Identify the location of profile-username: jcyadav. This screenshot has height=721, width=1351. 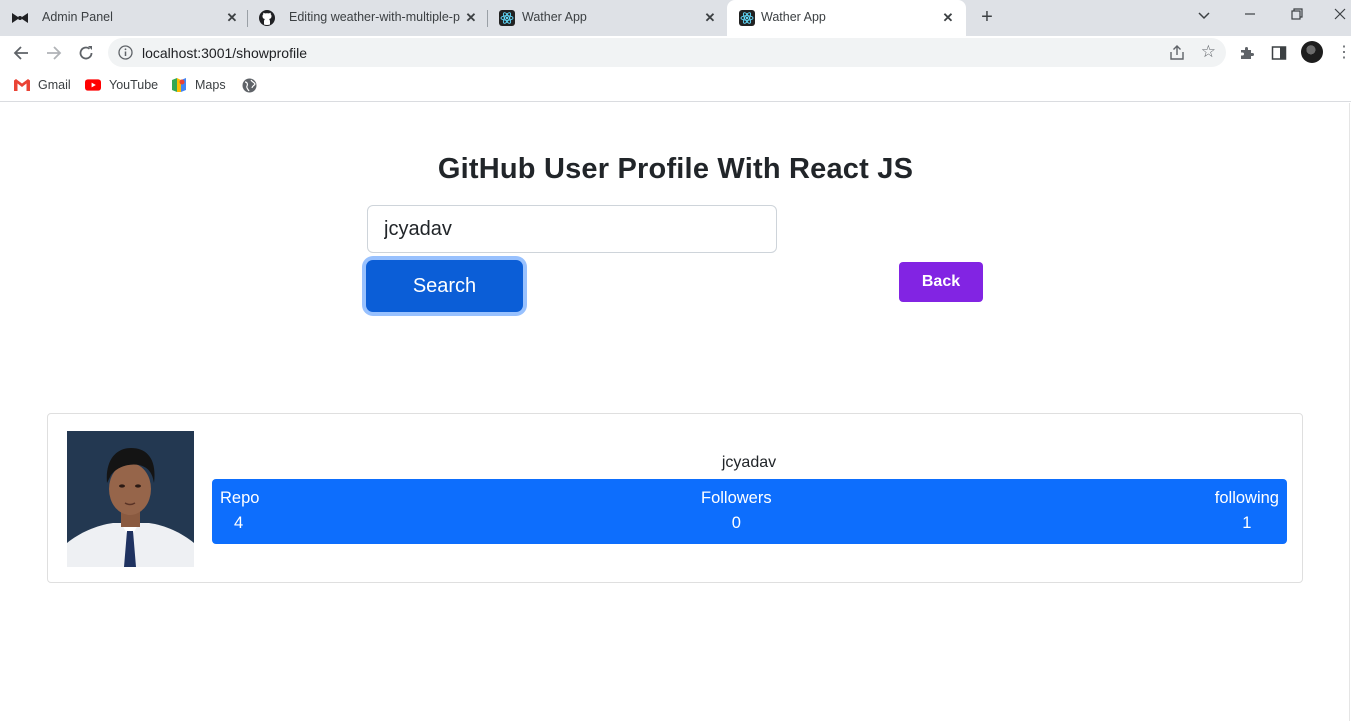
(749, 462).